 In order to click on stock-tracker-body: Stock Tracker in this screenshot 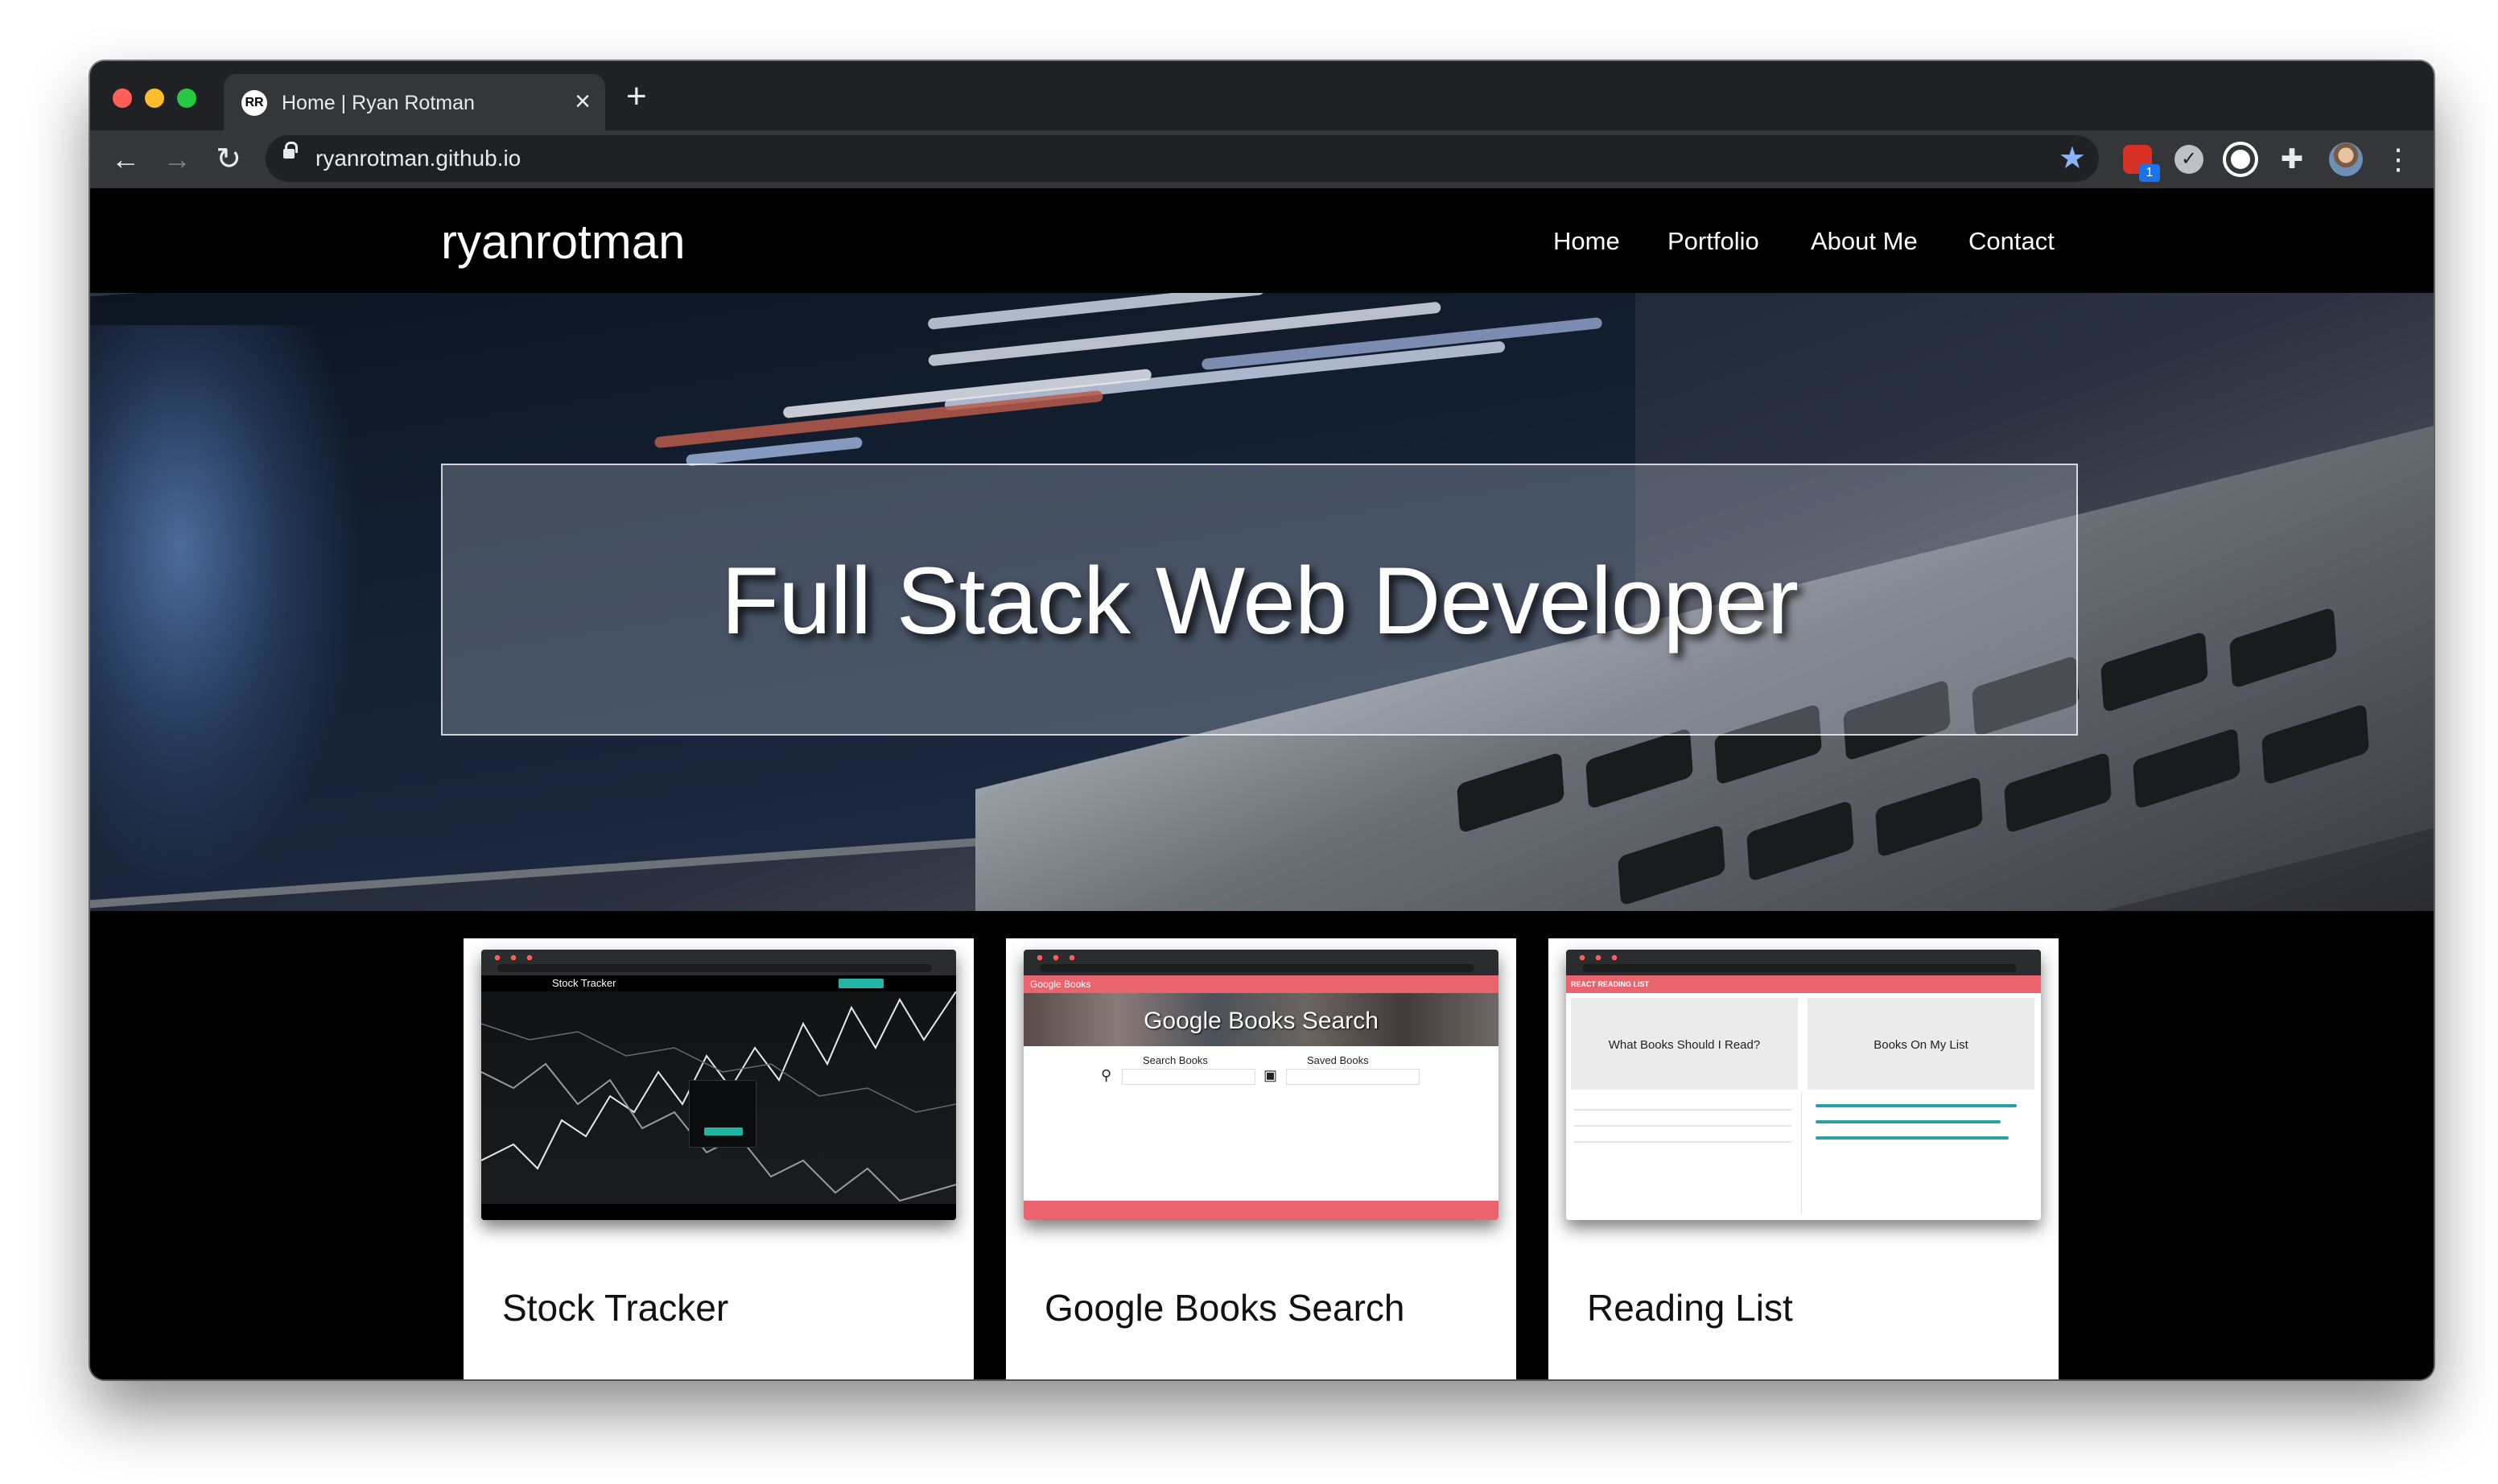, I will do `click(719, 1097)`.